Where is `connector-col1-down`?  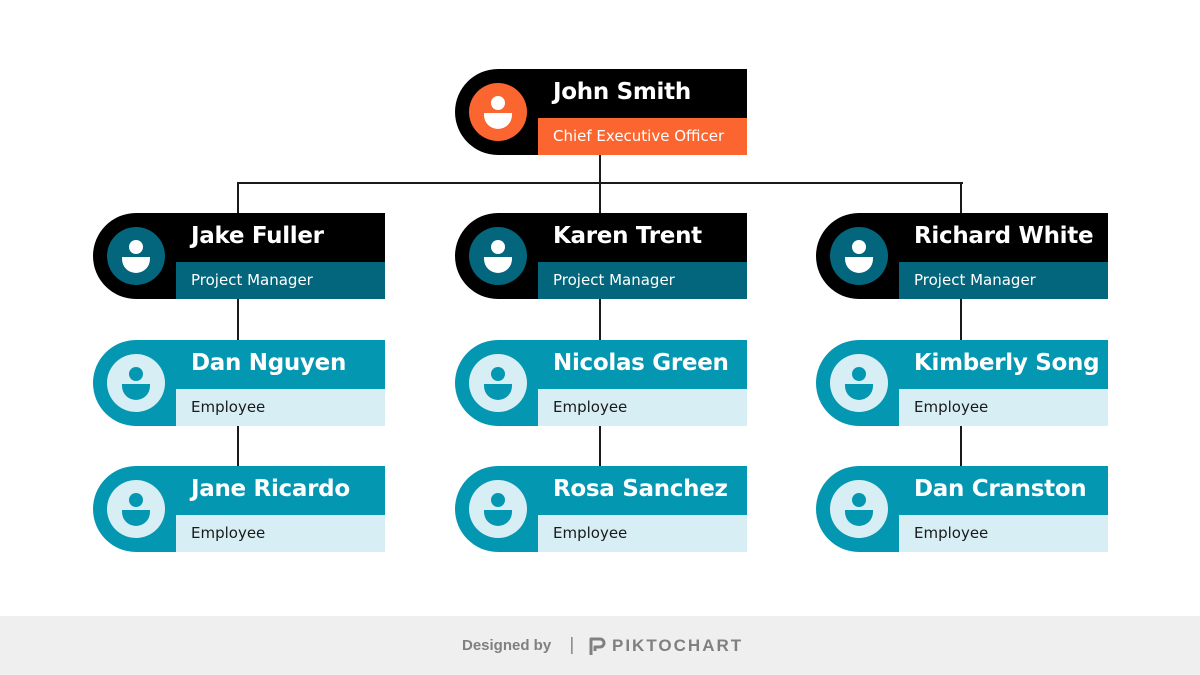
connector-col1-down is located at coordinates (238, 197).